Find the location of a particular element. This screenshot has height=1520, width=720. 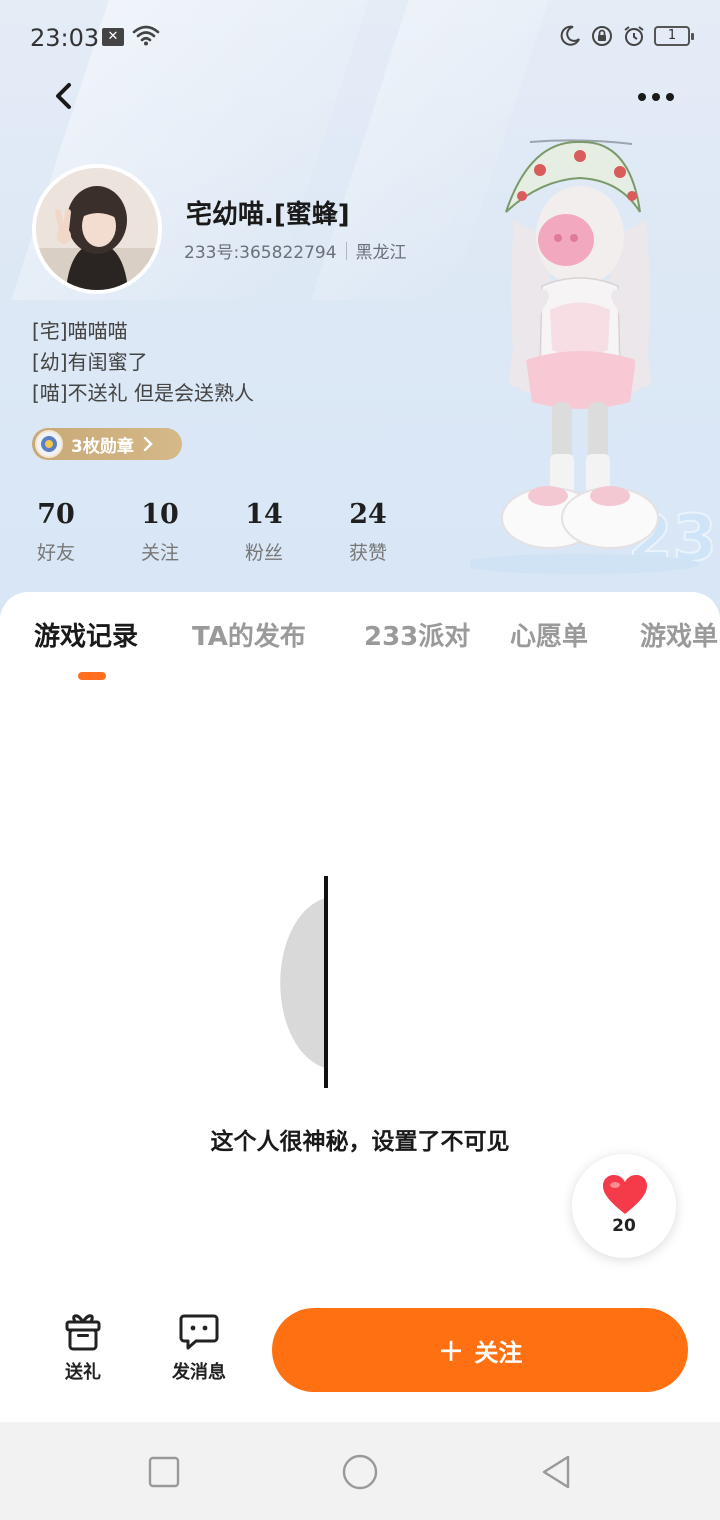

avatar-character: 233 is located at coordinates (595, 358).